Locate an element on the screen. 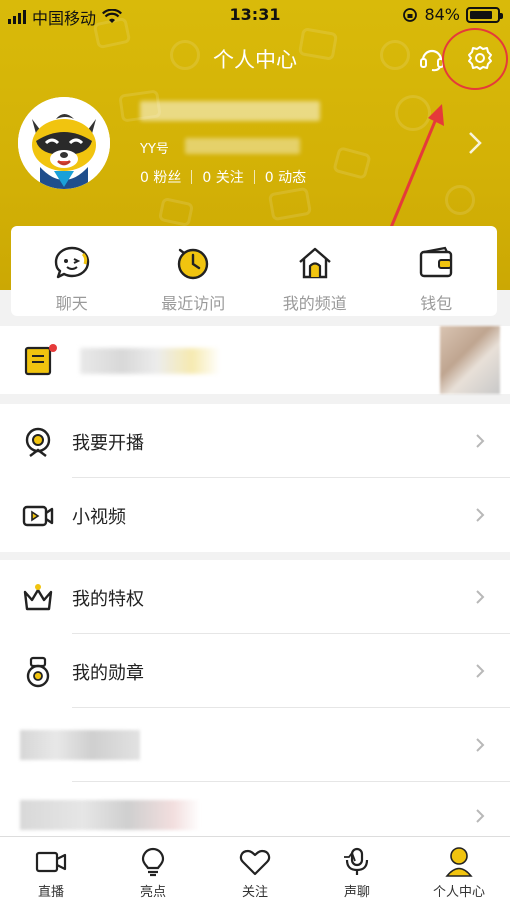 This screenshot has height=910, width=510. house-icon is located at coordinates (314, 263).